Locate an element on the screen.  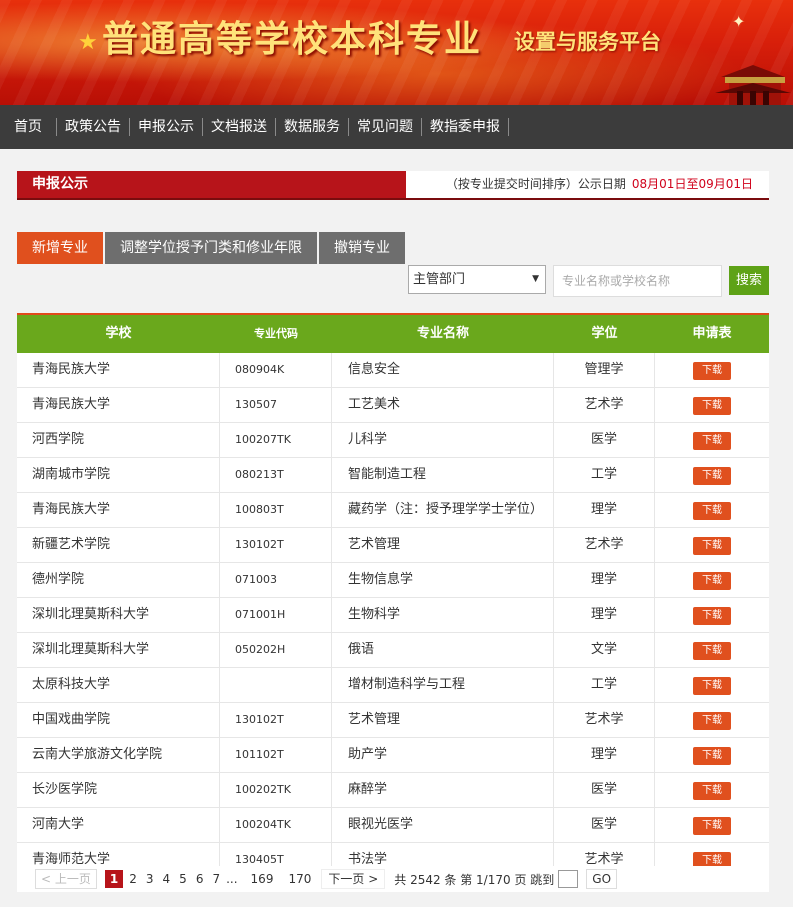
go-button: GO is located at coordinates (602, 879).